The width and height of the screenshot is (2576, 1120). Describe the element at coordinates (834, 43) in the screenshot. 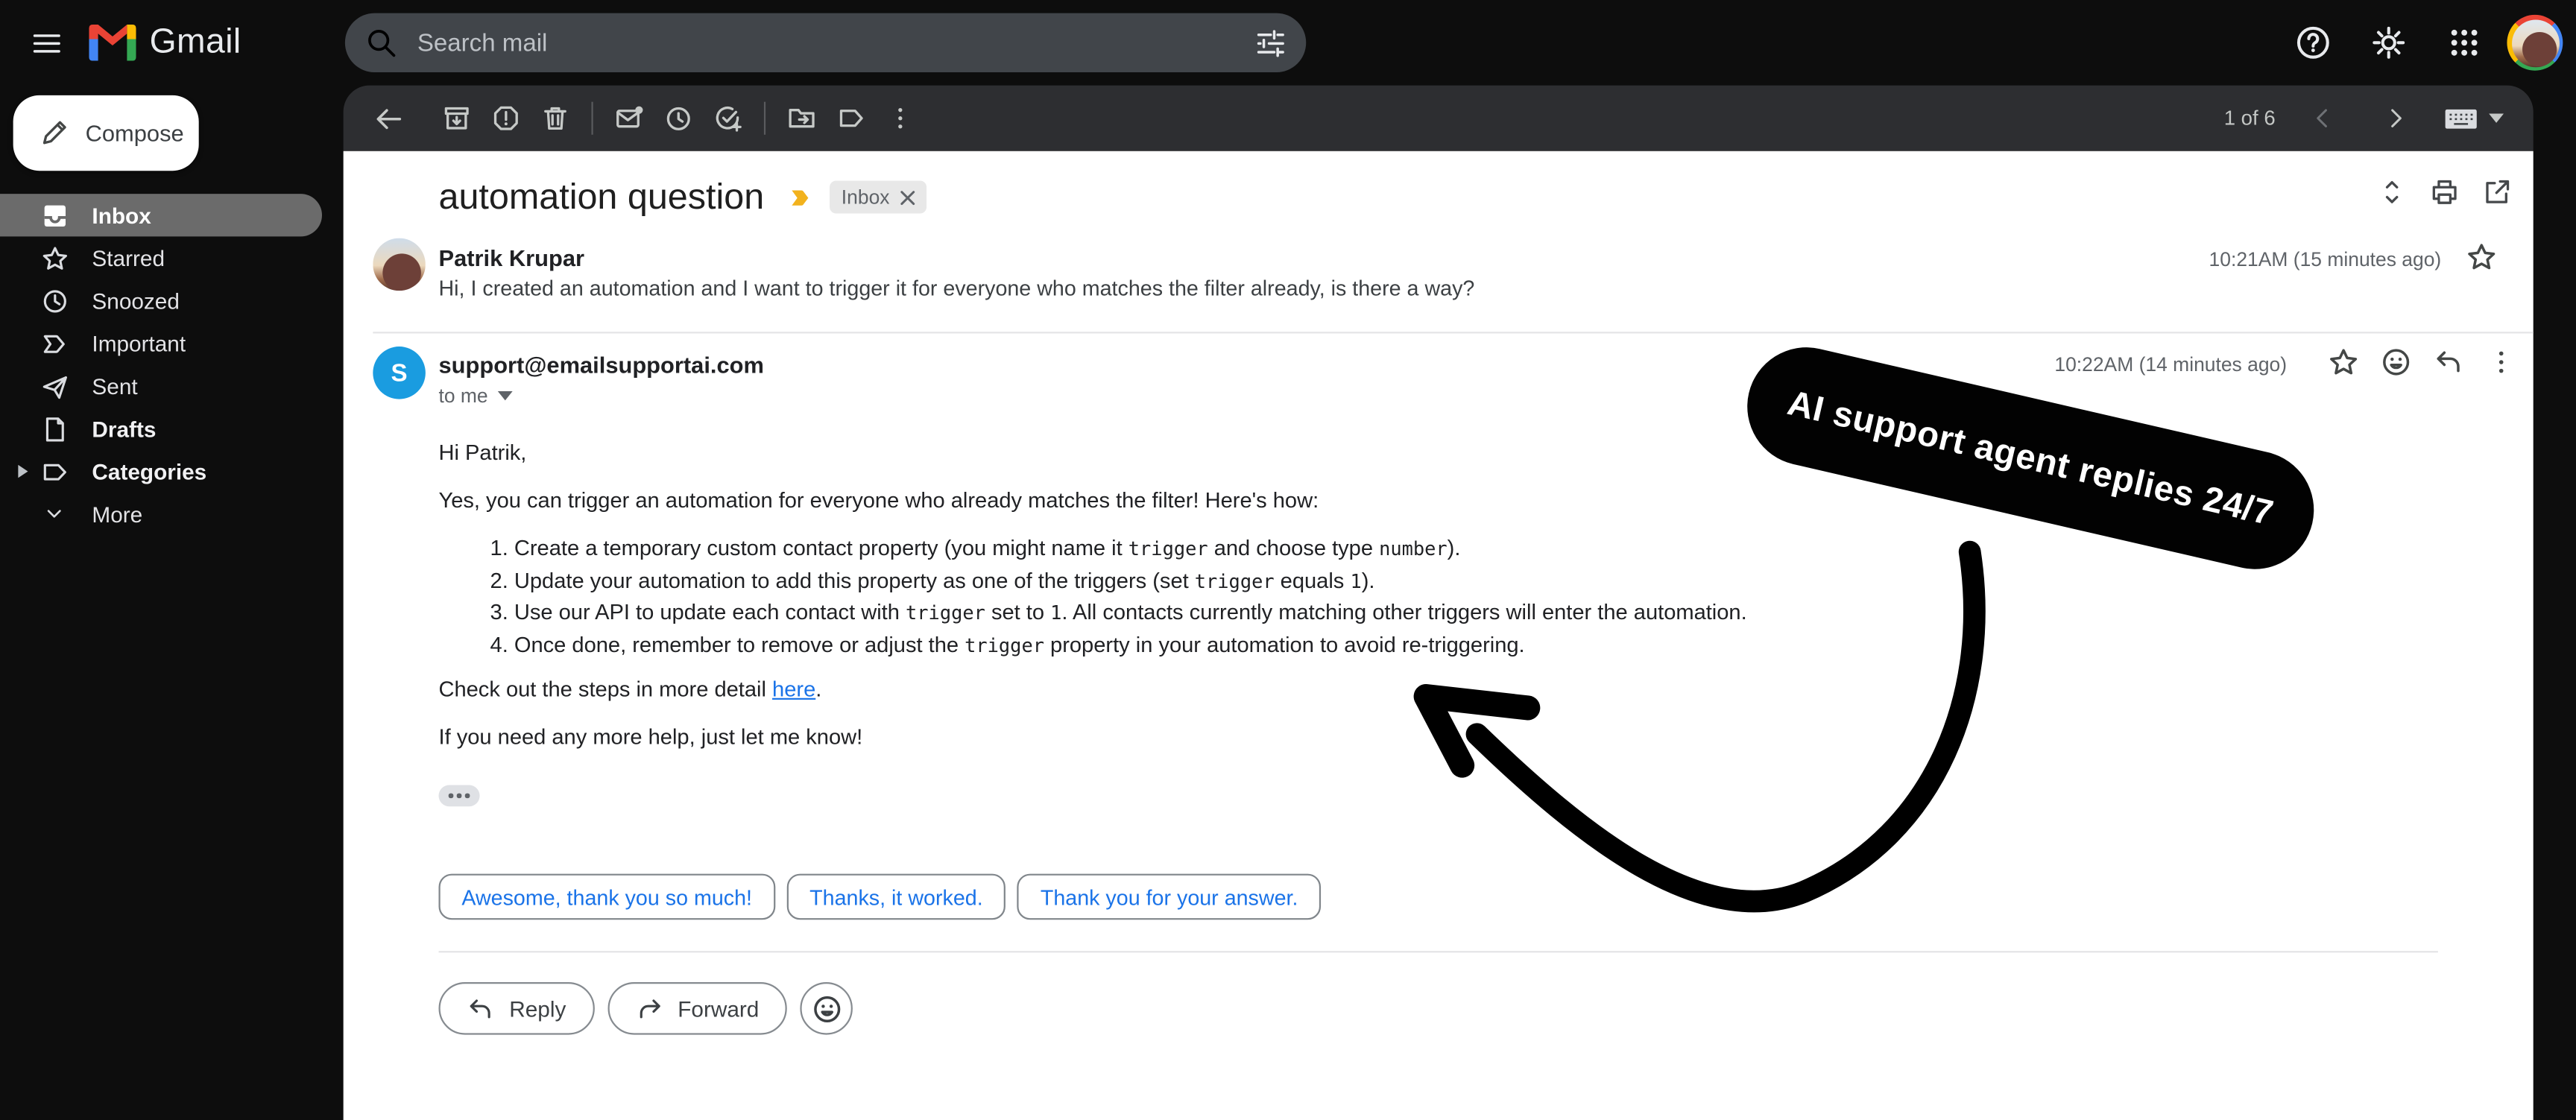

I see `search-input` at that location.